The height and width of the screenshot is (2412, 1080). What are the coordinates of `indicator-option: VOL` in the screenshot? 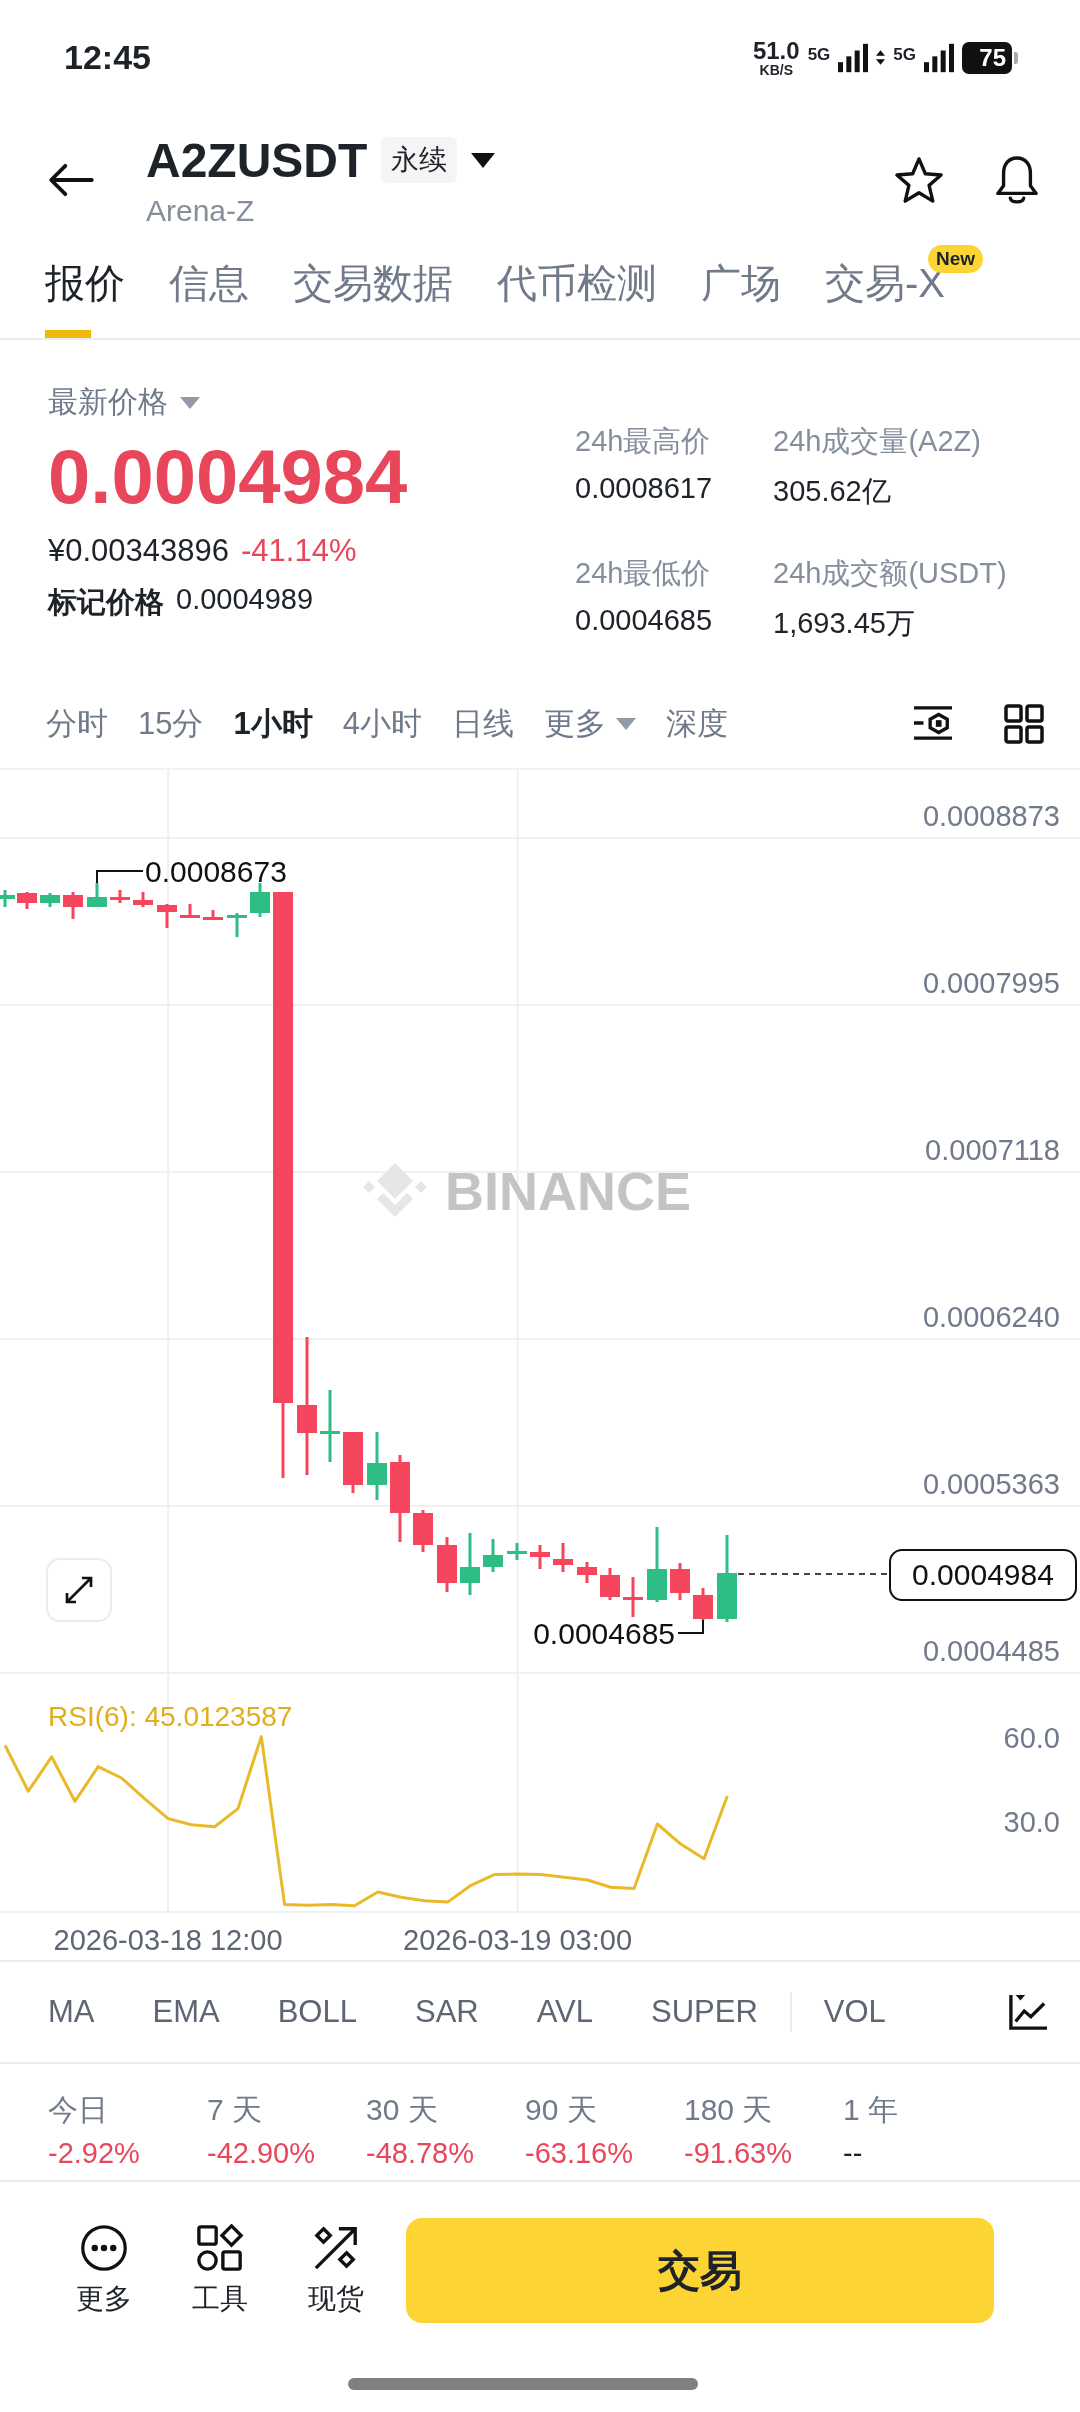 It's located at (854, 2012).